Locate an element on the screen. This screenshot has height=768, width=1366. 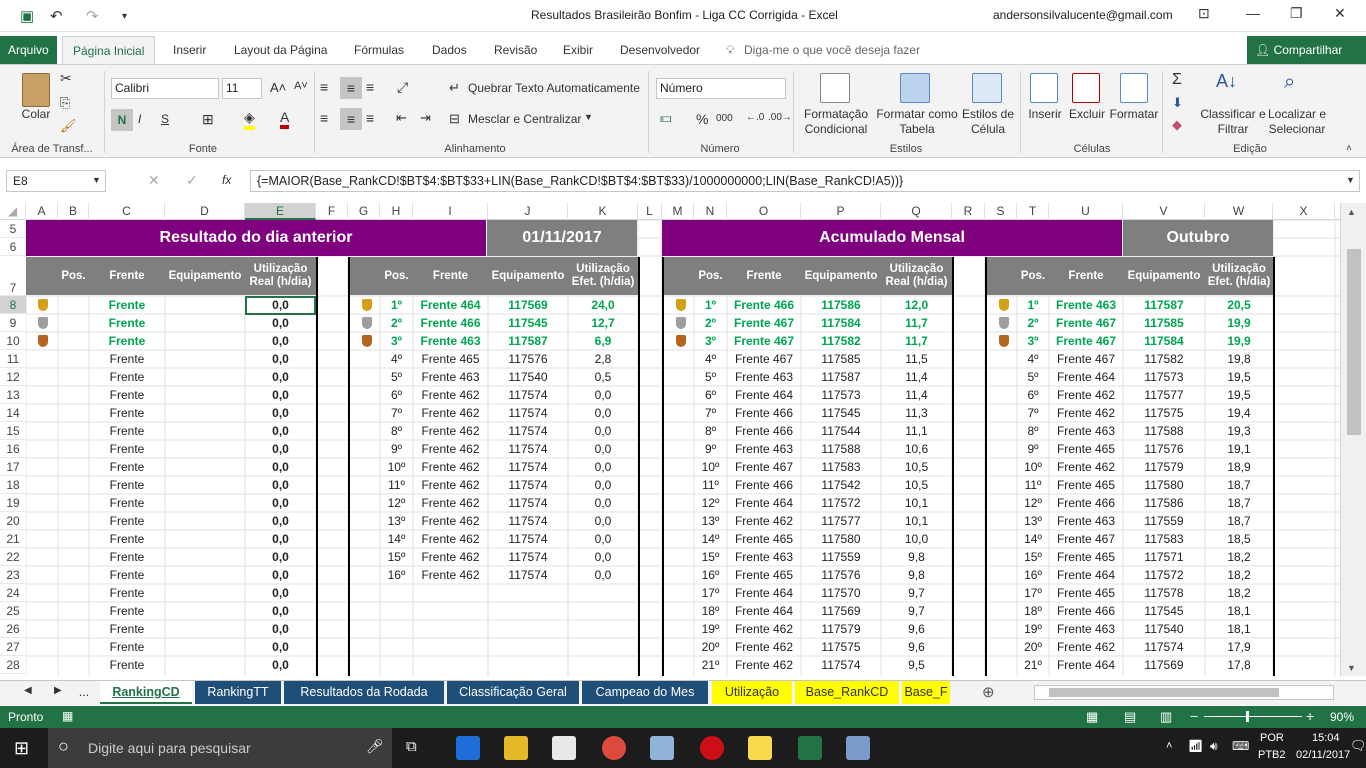
tab-layout: Layout da Página is located at coordinates (280, 50).